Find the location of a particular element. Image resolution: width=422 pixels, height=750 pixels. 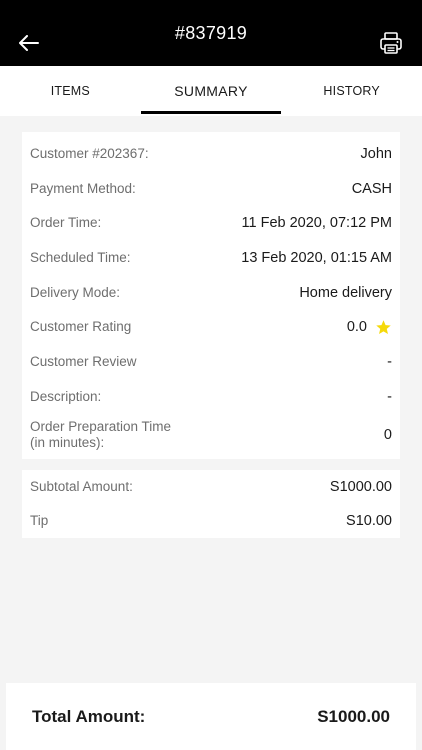

printer-icon is located at coordinates (391, 43).